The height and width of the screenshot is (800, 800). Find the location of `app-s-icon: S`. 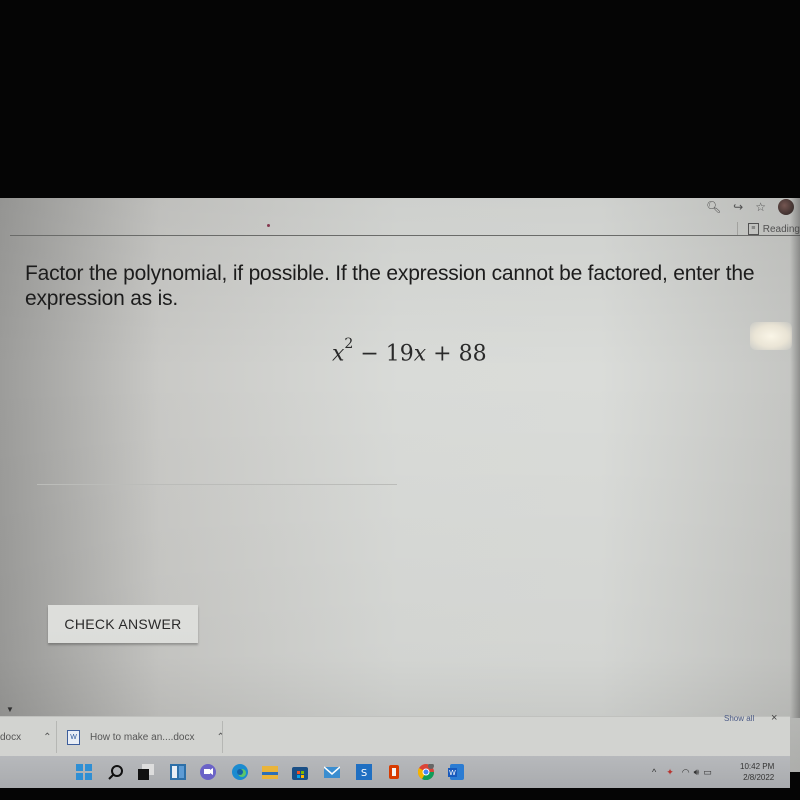

app-s-icon: S is located at coordinates (364, 772).